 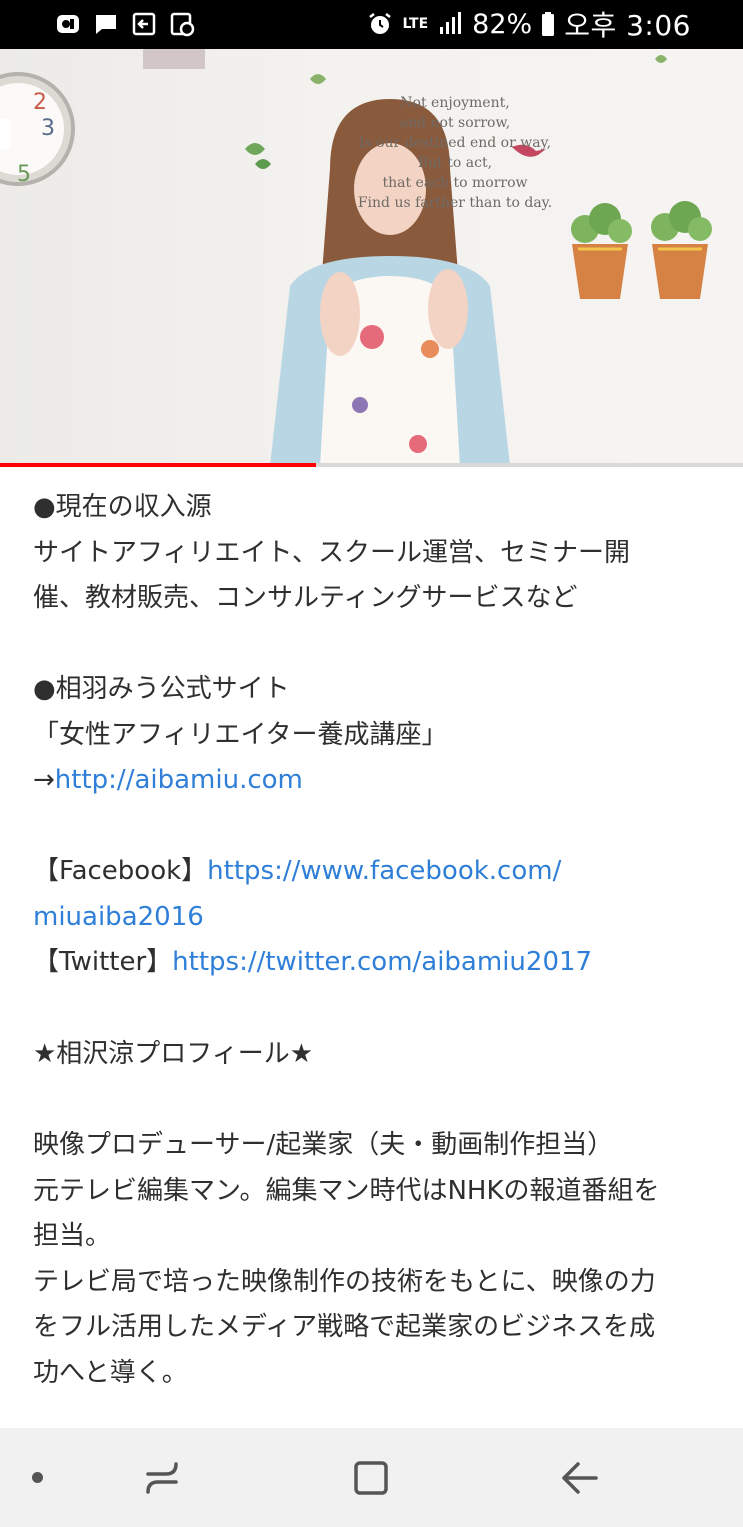 What do you see at coordinates (455, 163) in the screenshot?
I see `wall-quote-line: But to act,` at bounding box center [455, 163].